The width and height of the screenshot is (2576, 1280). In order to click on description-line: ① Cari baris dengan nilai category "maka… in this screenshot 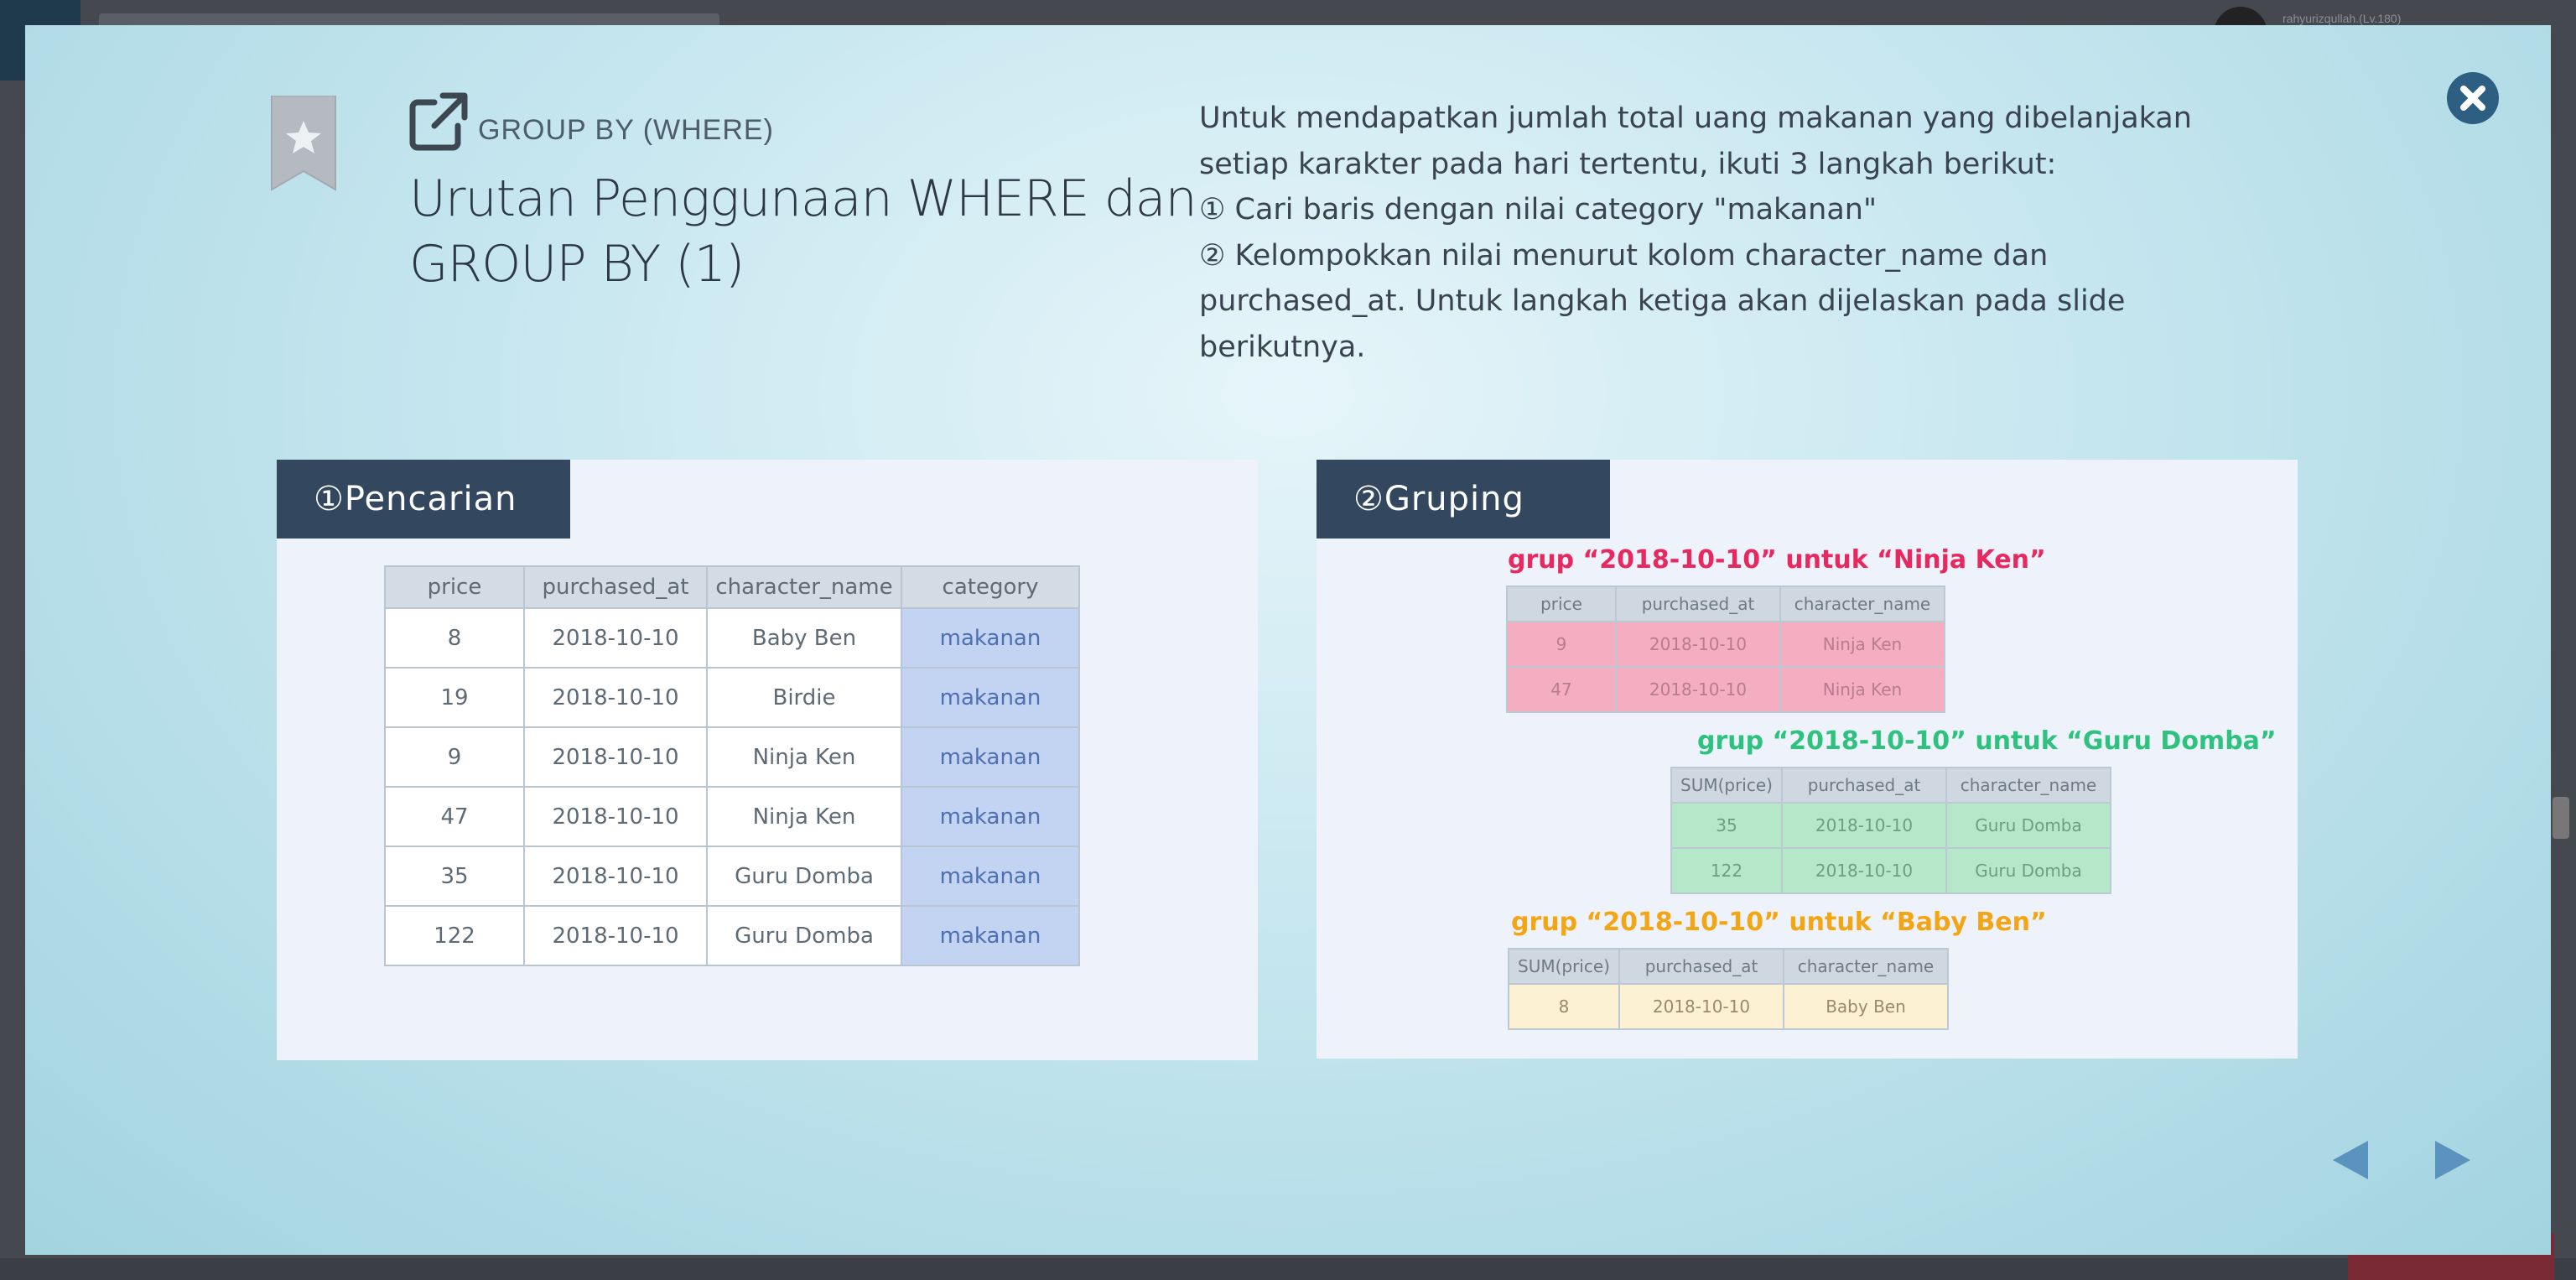, I will do `click(1538, 209)`.